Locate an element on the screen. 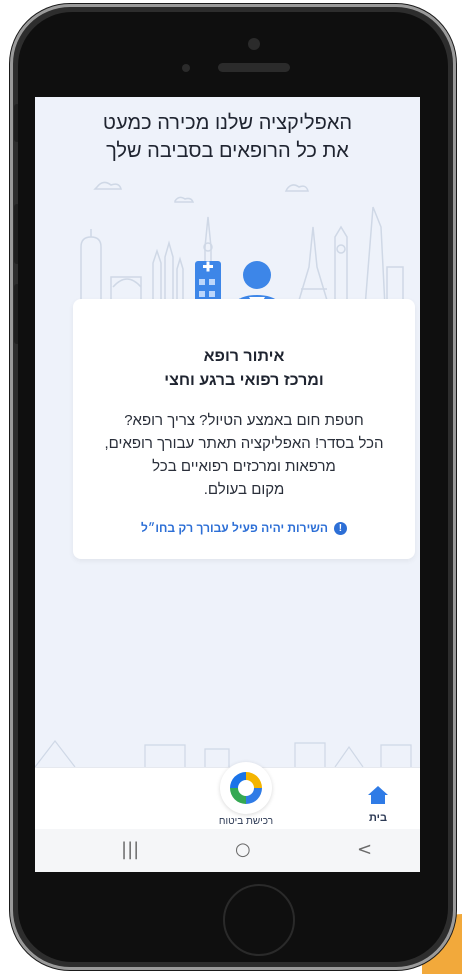  card-body-line-4: מקום בעולם. is located at coordinates (244, 489).